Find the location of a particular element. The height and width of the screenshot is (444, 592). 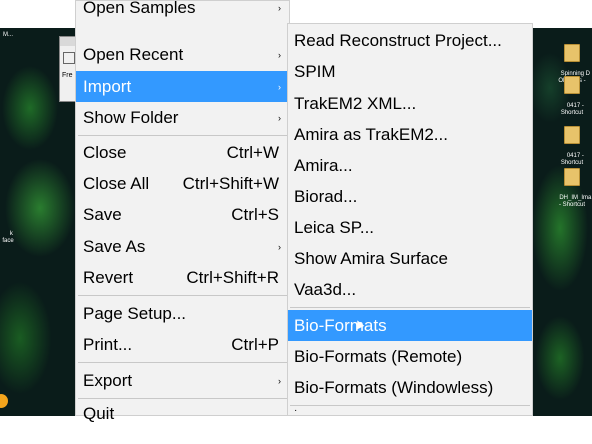

menu-item-label: Show Folder is located at coordinates (131, 117).